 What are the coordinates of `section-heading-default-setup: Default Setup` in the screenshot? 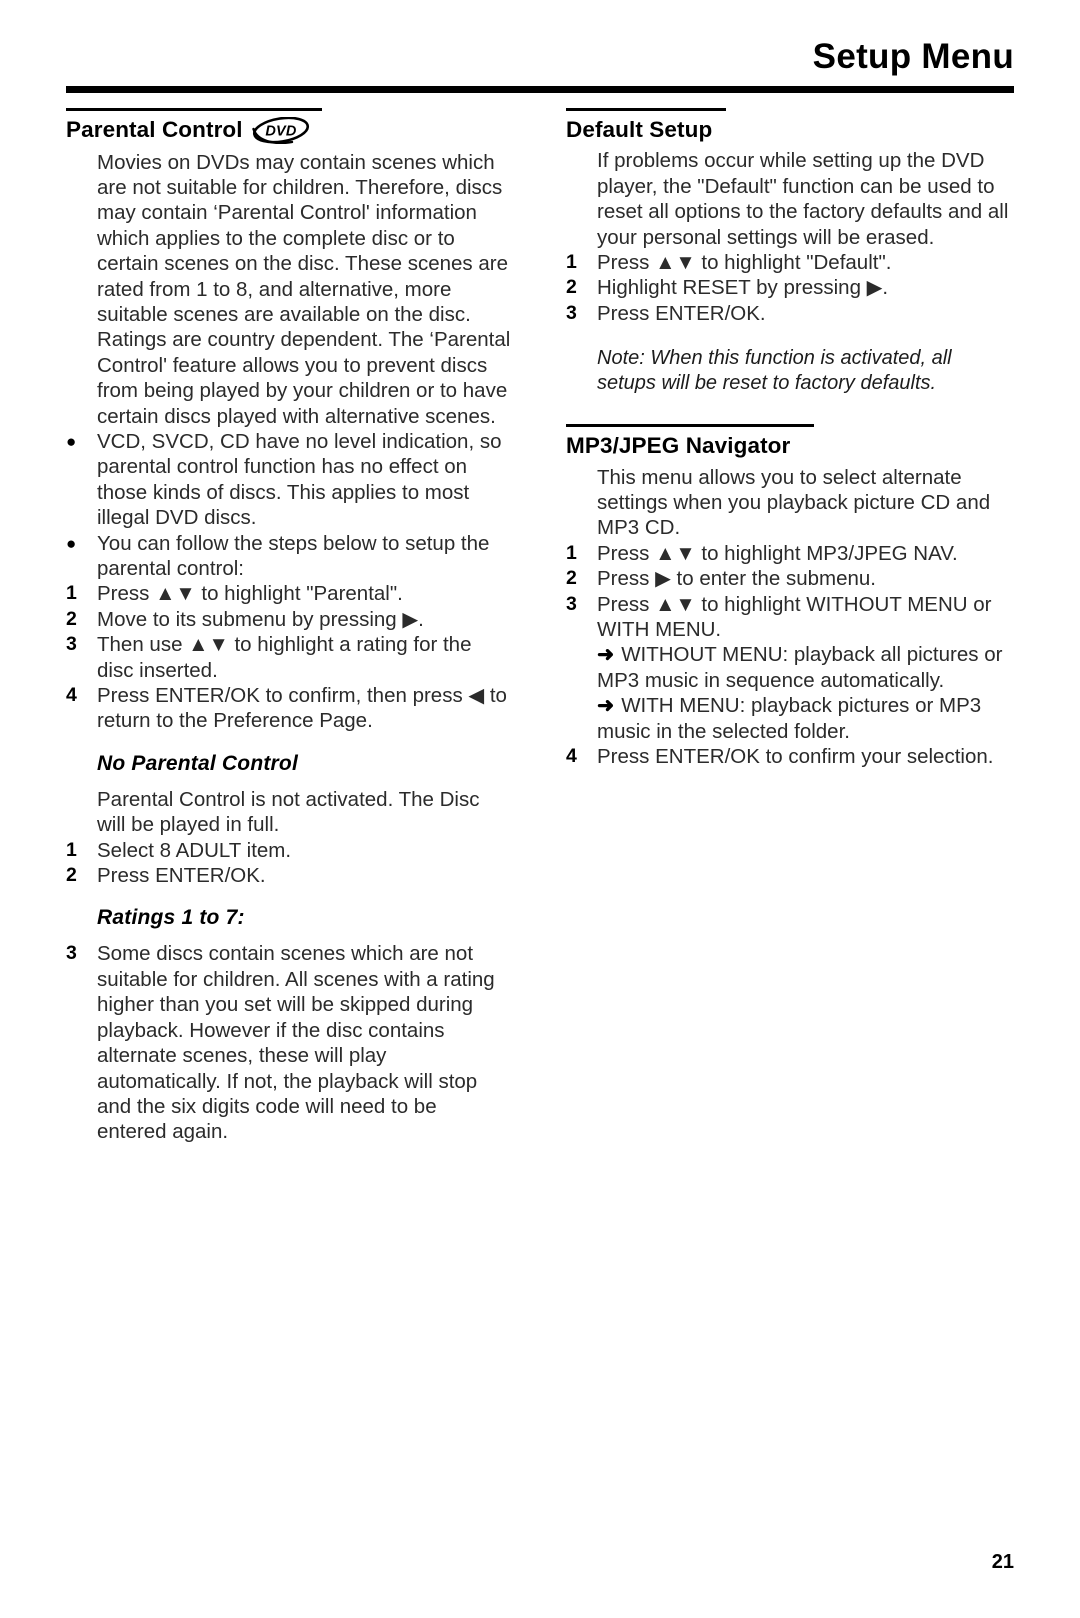 It's located at (788, 130).